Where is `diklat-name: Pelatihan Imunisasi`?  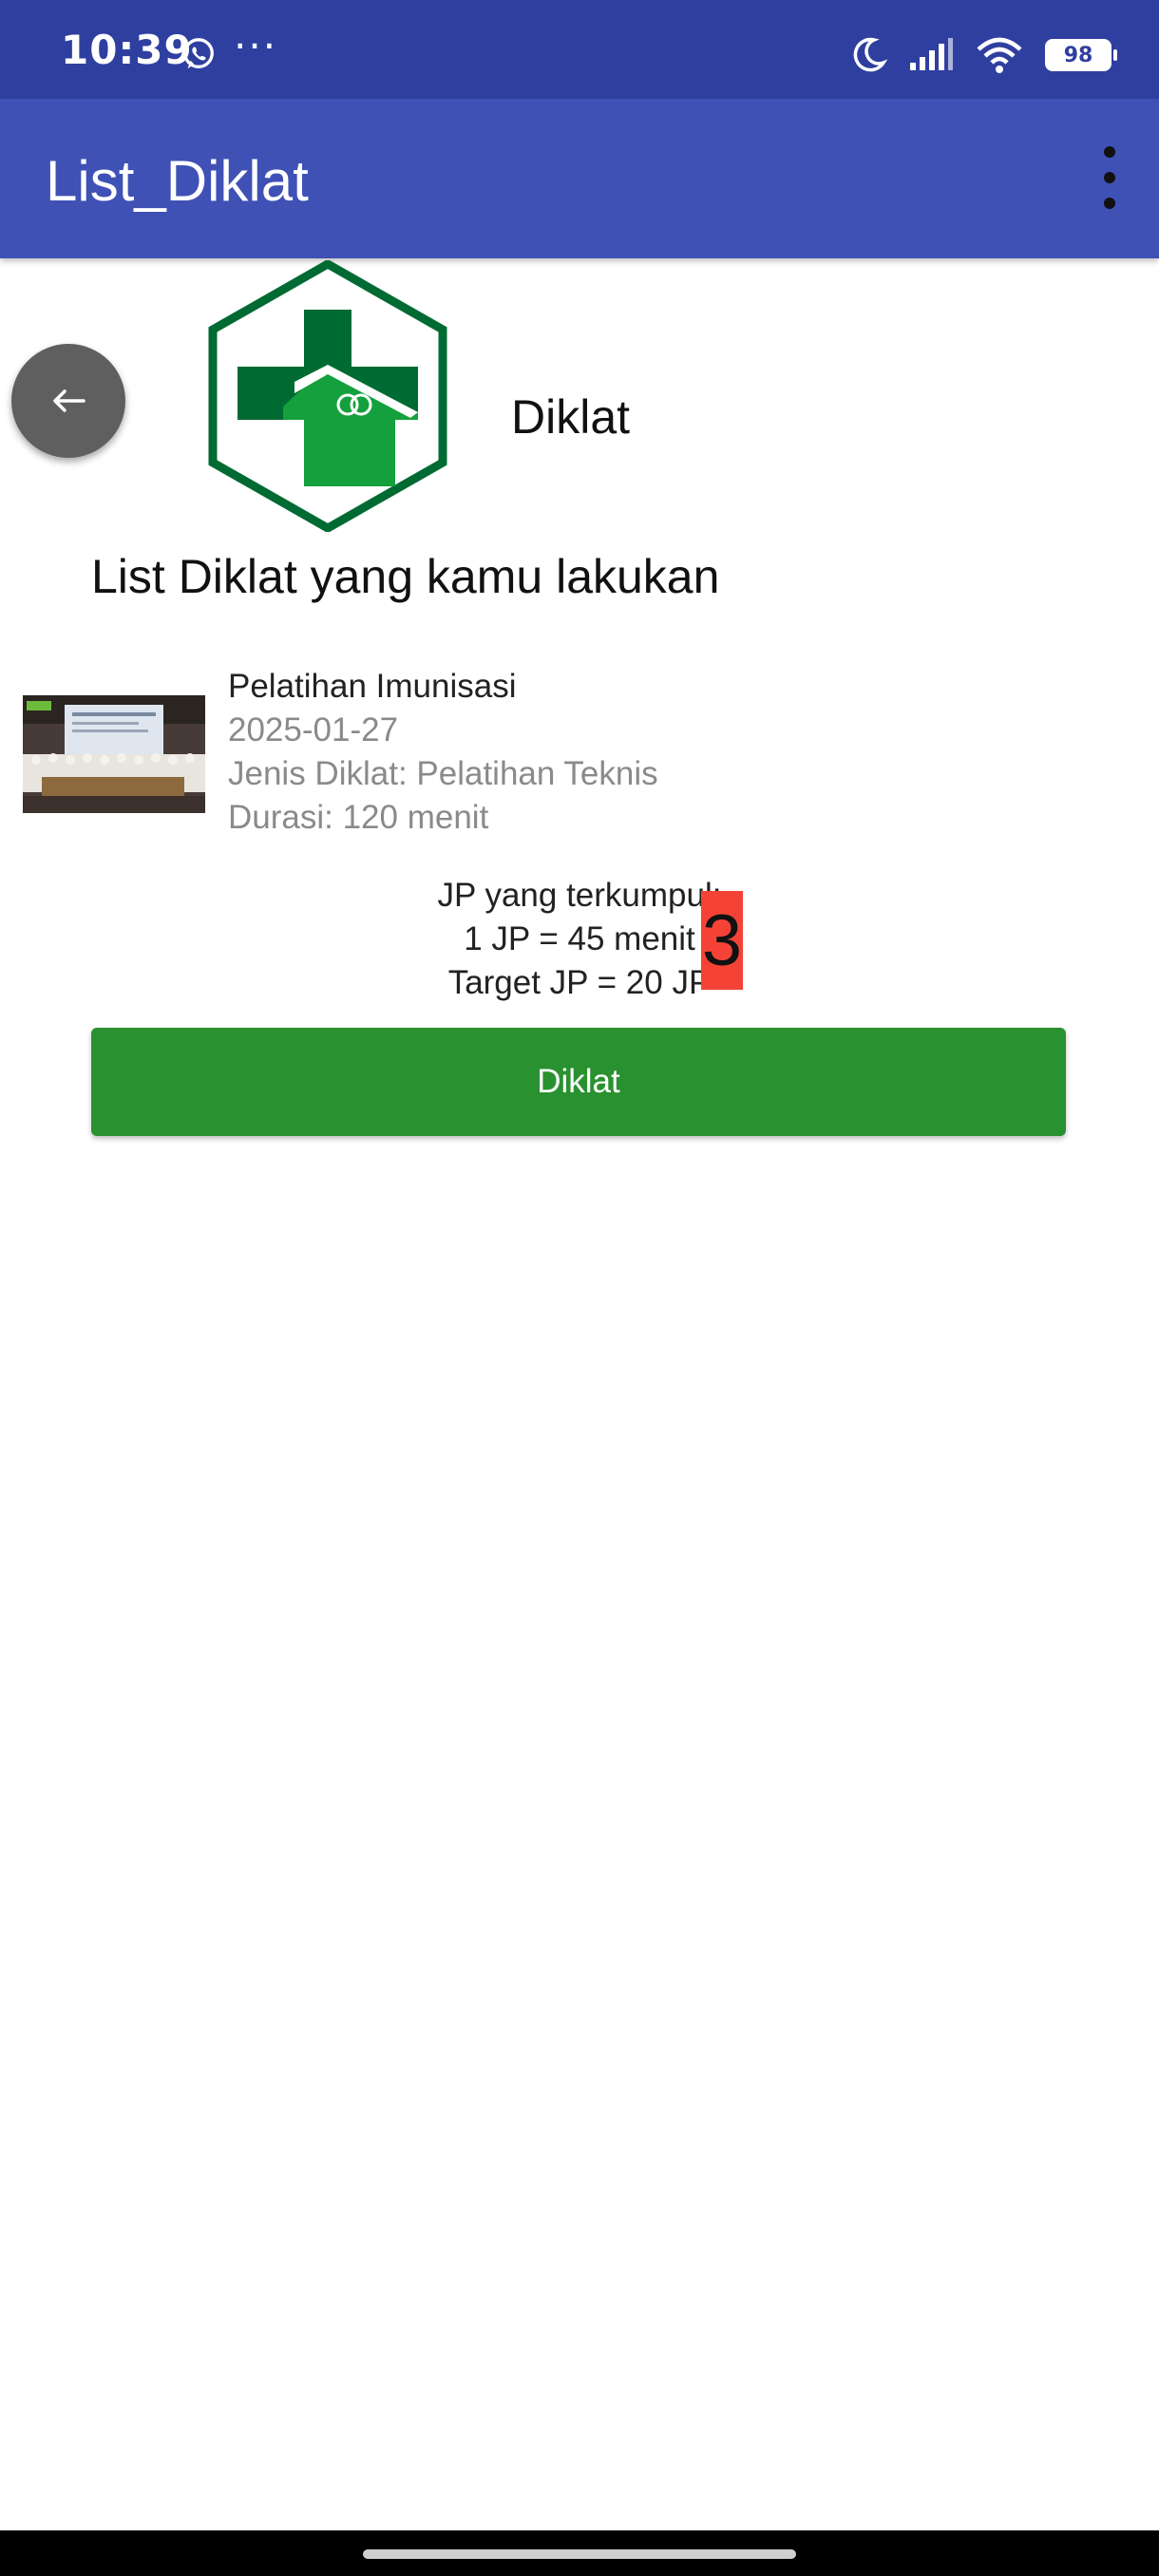
diklat-name: Pelatihan Imunisasi is located at coordinates (372, 686).